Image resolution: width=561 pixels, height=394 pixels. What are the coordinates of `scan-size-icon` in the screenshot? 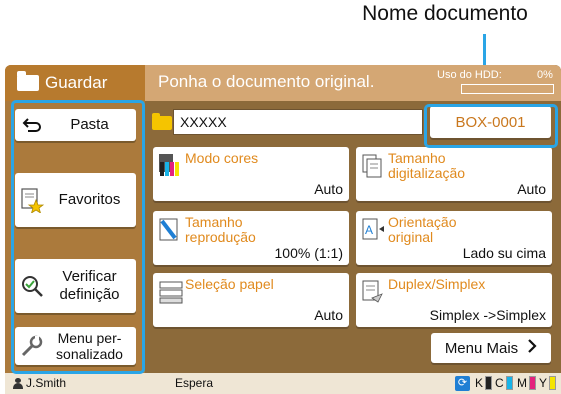 It's located at (373, 166).